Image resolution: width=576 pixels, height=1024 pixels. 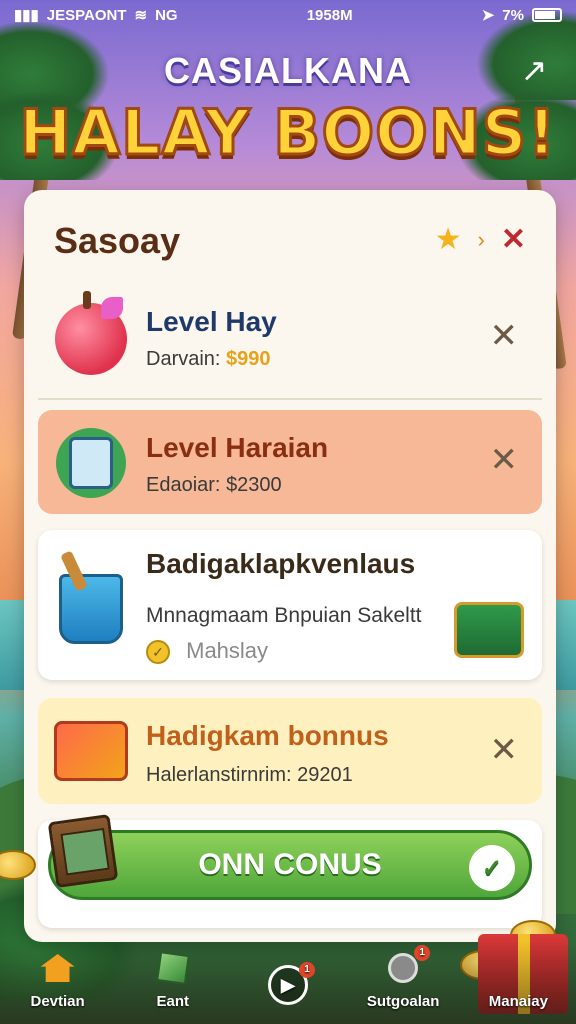 What do you see at coordinates (403, 977) in the screenshot?
I see `nav-item-sutgoalan: 1 Sutgoalan` at bounding box center [403, 977].